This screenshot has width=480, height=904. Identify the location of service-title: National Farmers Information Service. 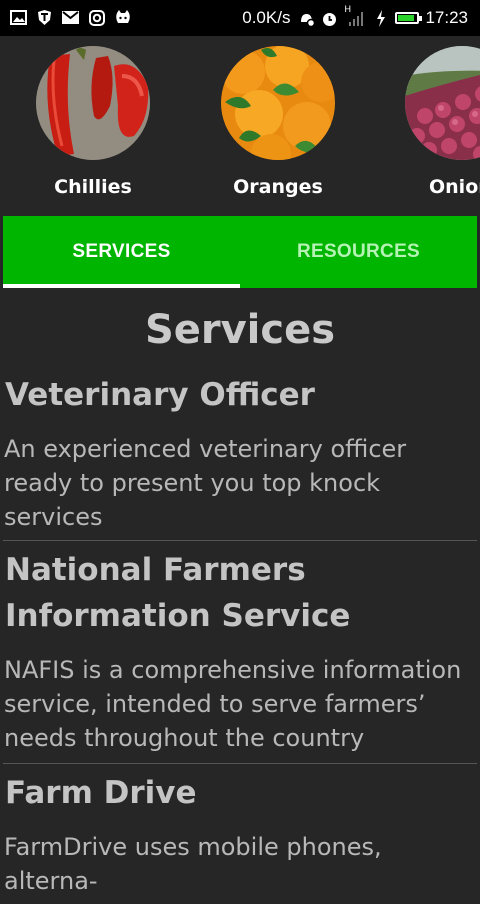
(178, 593).